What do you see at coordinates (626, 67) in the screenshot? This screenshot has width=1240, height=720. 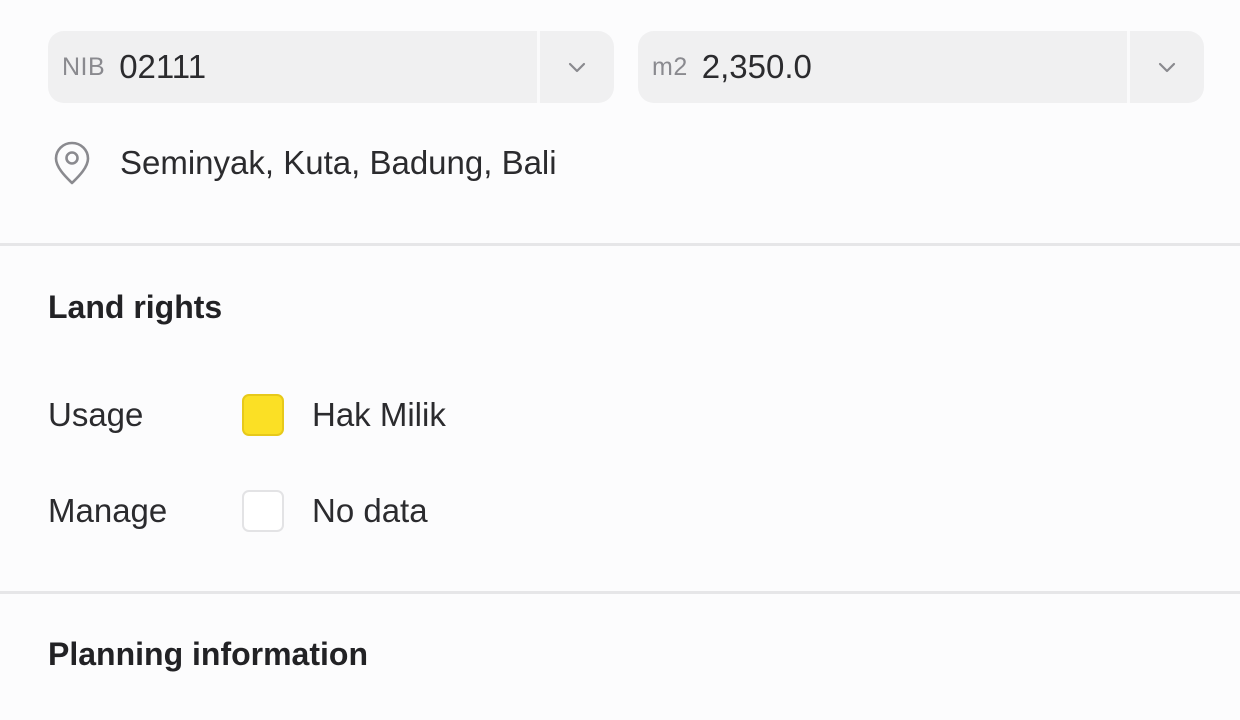 I see `parcel-fields: NIB 02111 m2 2,350.0` at bounding box center [626, 67].